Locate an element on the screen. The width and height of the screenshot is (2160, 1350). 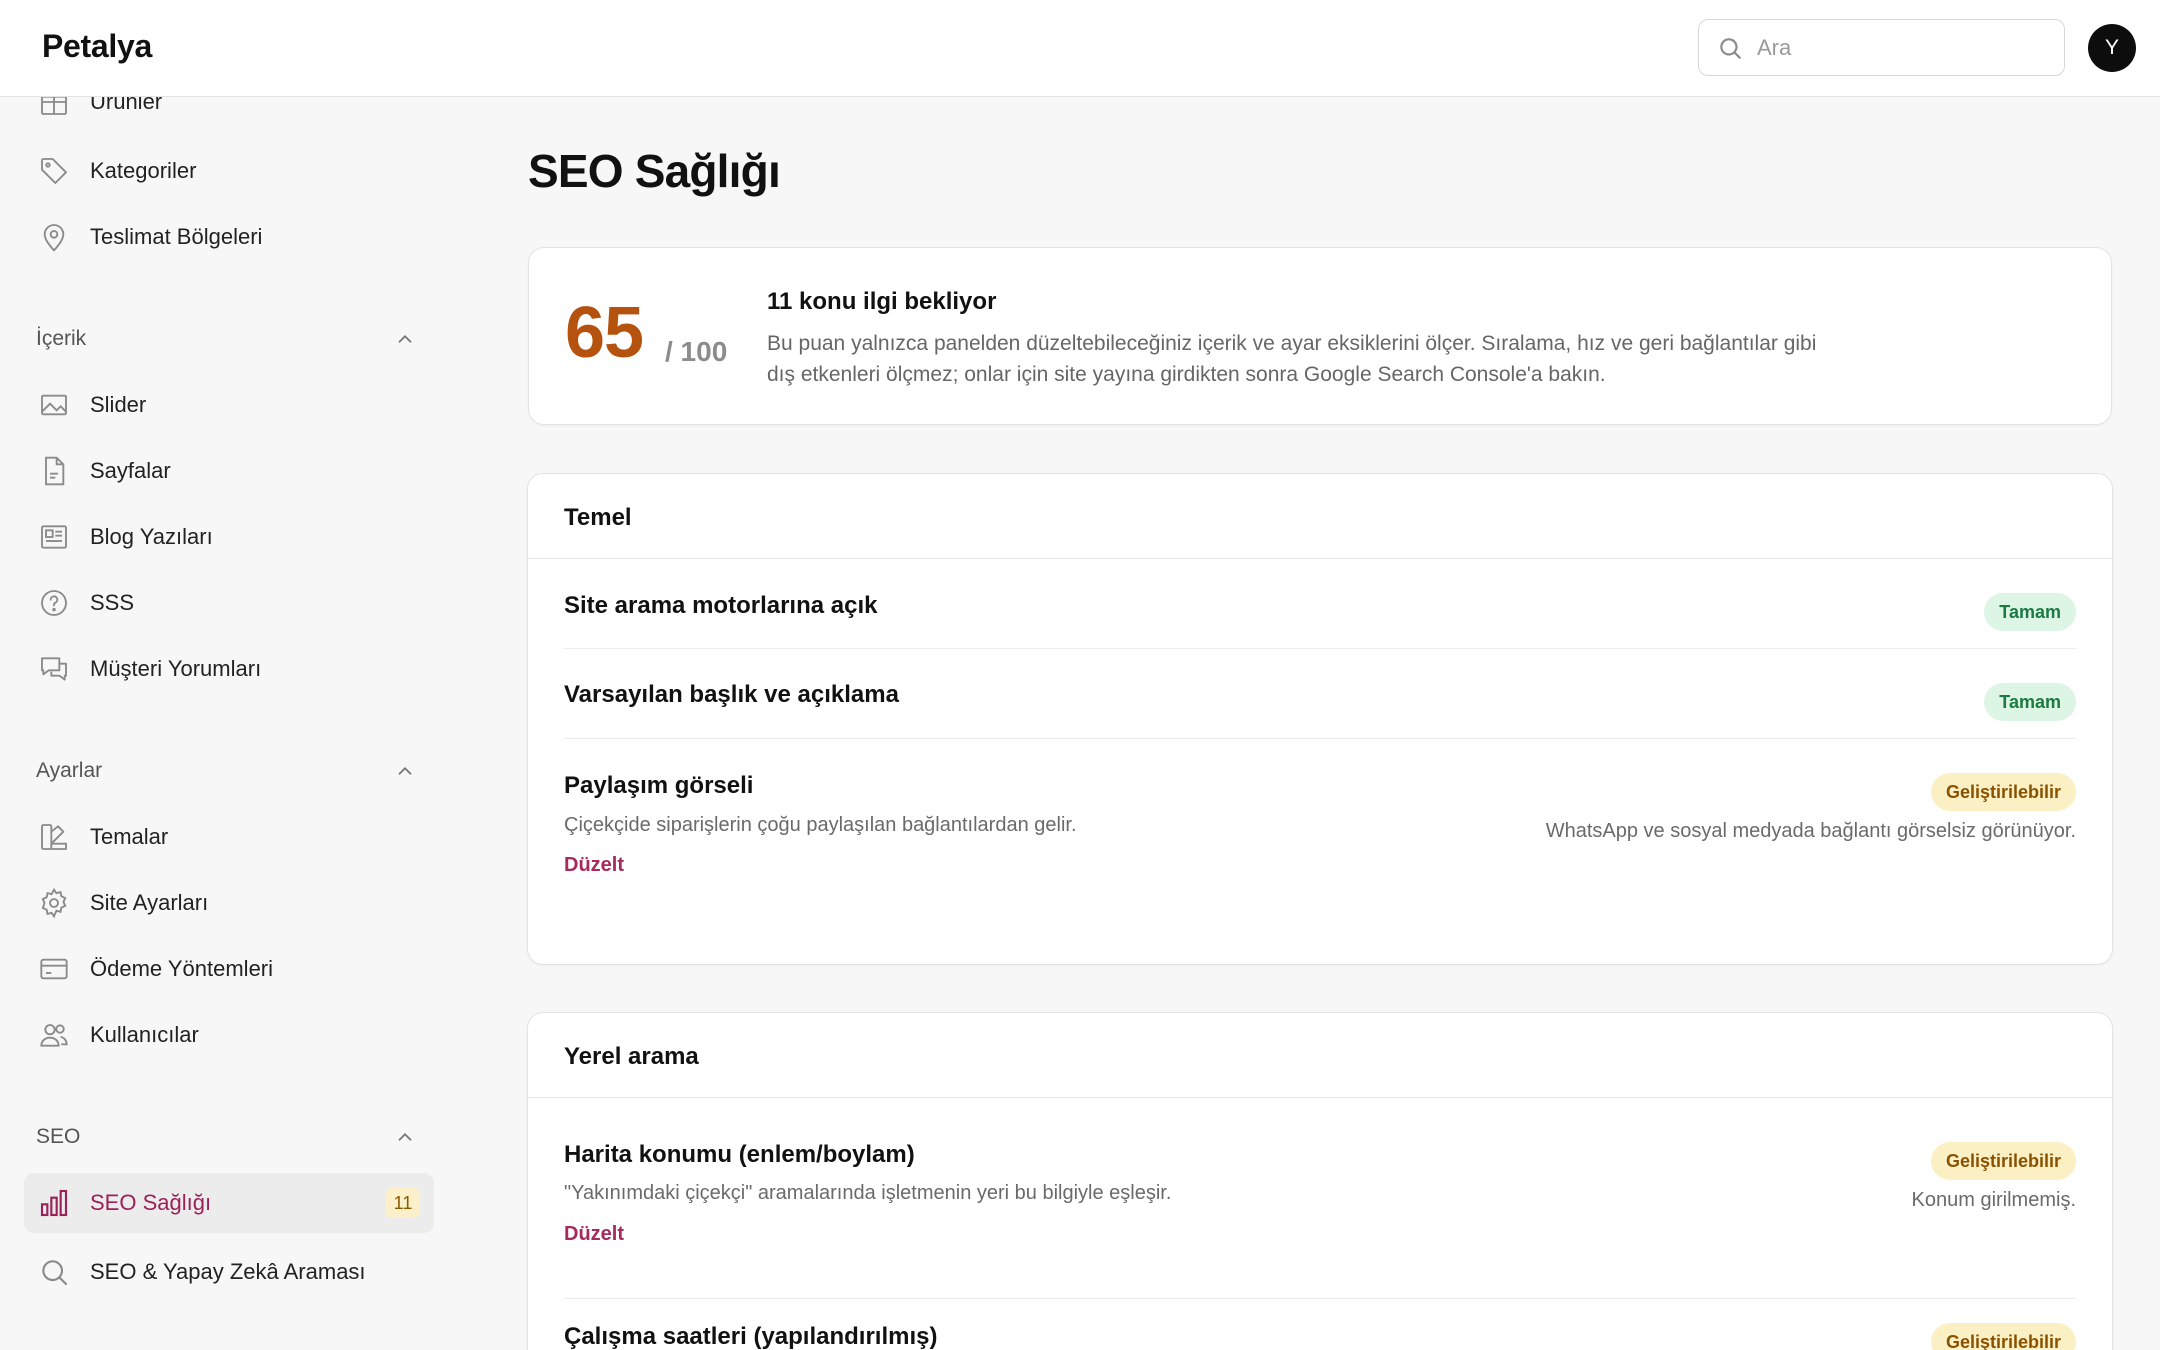
sidebar-item-label: Kategoriler is located at coordinates (143, 170).